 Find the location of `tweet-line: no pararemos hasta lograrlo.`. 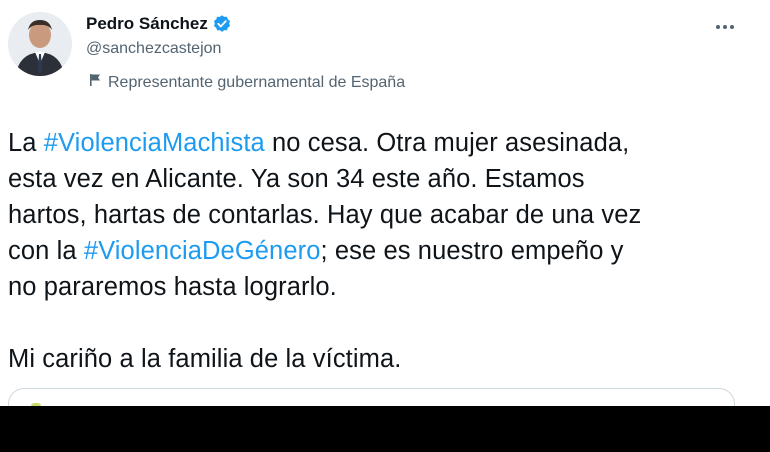

tweet-line: no pararemos hasta lograrlo. is located at coordinates (172, 287).